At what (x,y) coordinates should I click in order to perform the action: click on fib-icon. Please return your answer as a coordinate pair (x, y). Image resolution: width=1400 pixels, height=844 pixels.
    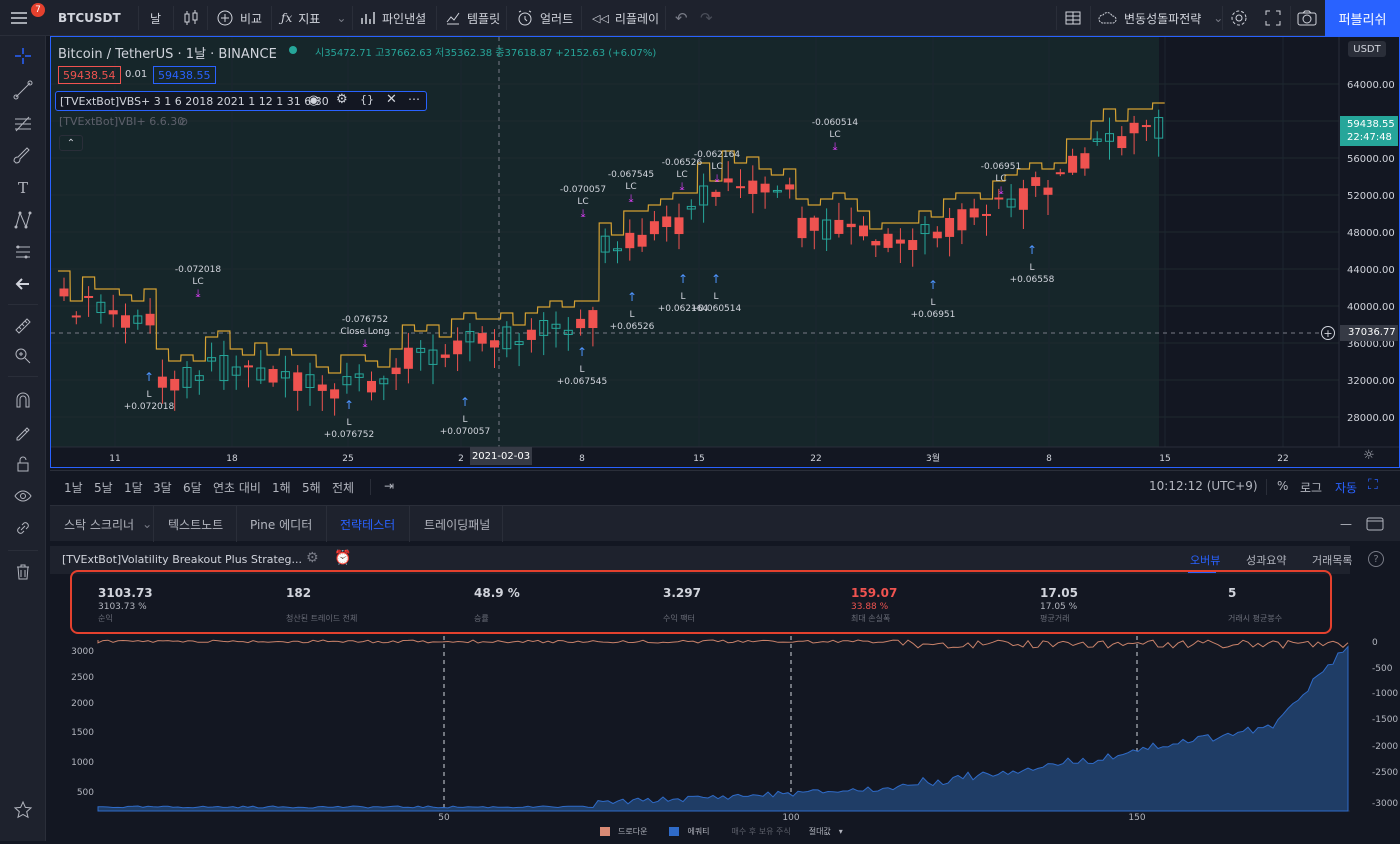
    Looking at the image, I should click on (23, 124).